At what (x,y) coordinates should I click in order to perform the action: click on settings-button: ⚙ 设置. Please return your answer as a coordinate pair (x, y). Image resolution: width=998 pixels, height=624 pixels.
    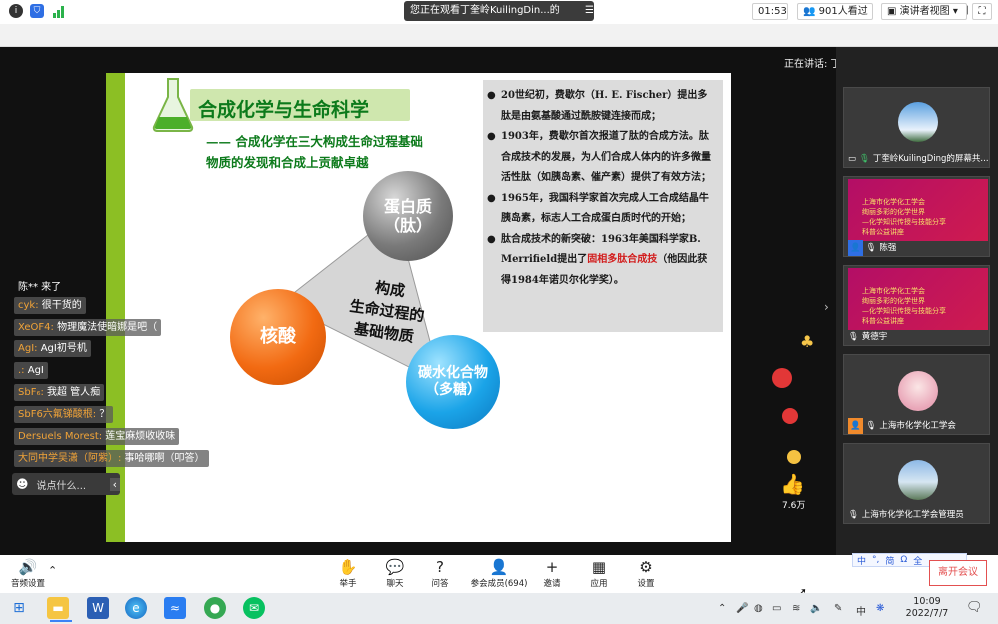
    Looking at the image, I should click on (646, 573).